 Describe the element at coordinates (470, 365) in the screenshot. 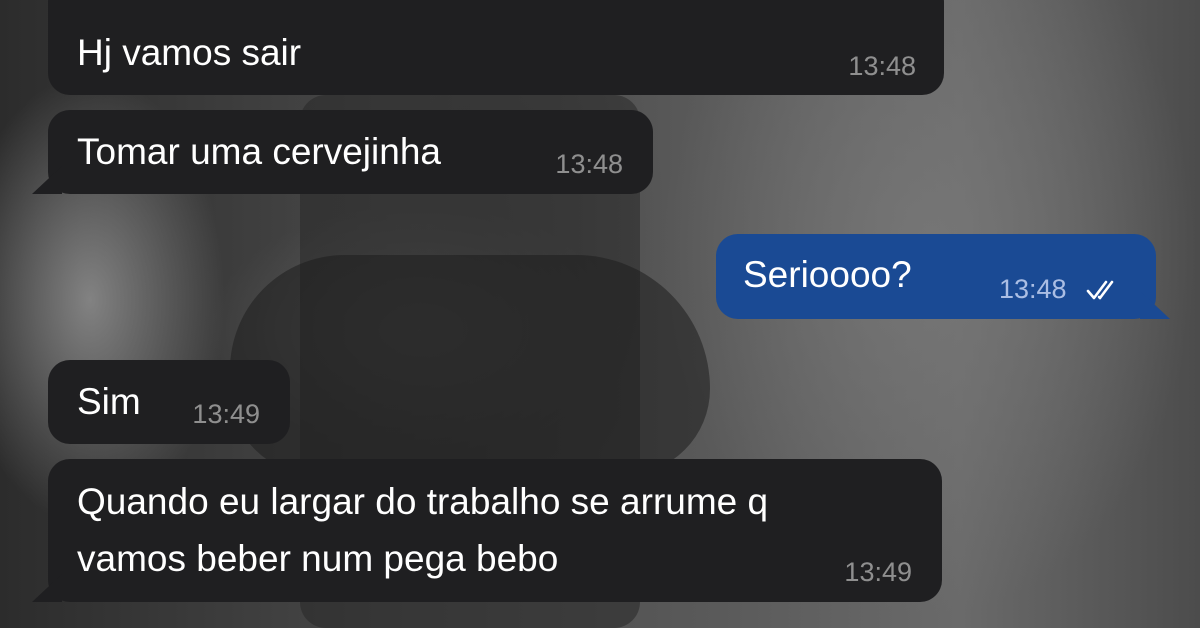

I see `wallpaper-hand-shape` at that location.